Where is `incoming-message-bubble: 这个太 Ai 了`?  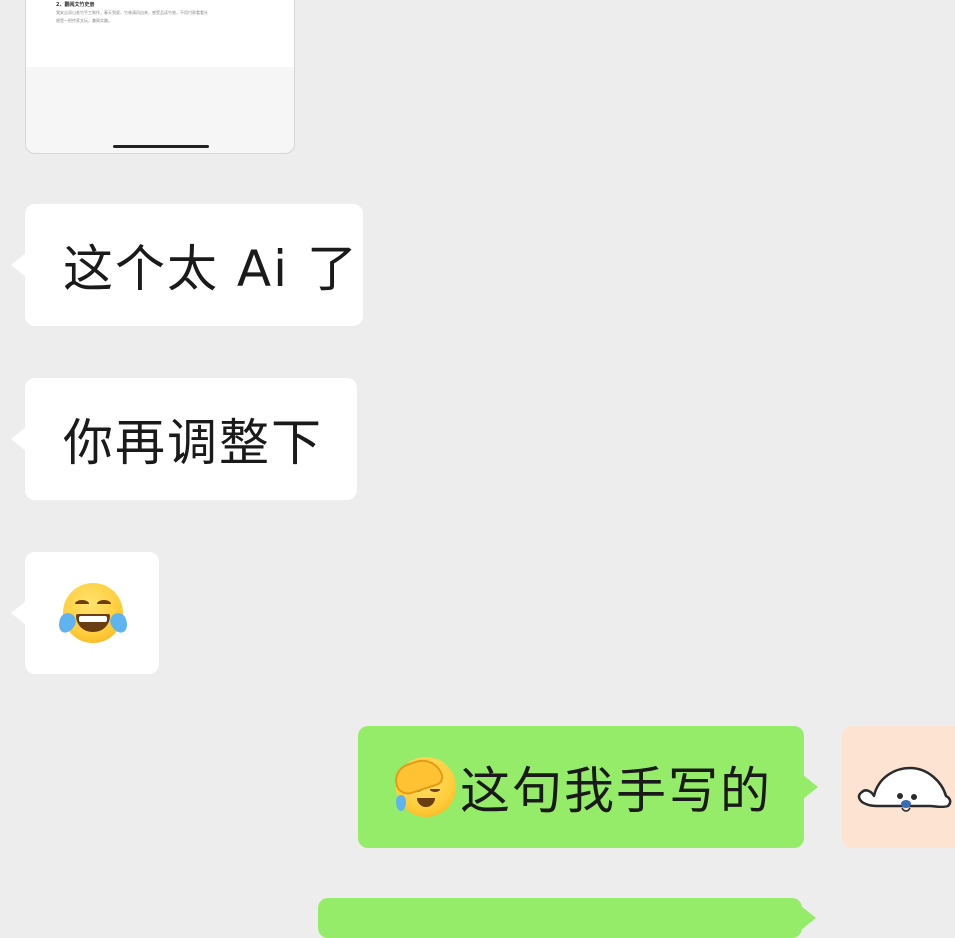
incoming-message-bubble: 这个太 Ai 了 is located at coordinates (187, 265).